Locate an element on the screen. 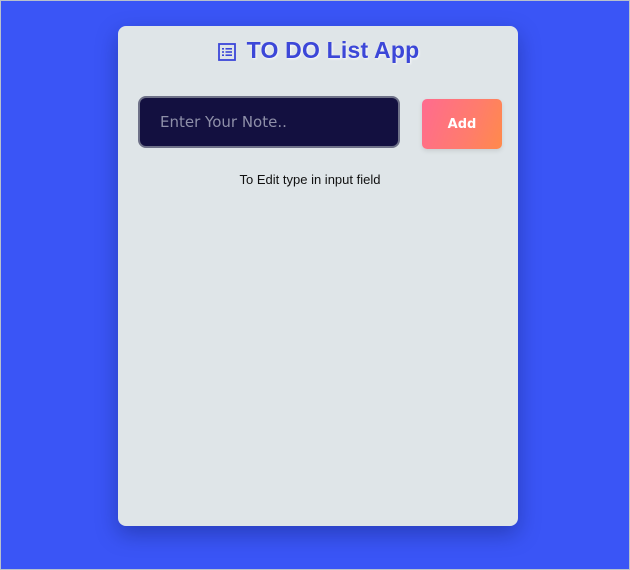  add-button: Add is located at coordinates (462, 124).